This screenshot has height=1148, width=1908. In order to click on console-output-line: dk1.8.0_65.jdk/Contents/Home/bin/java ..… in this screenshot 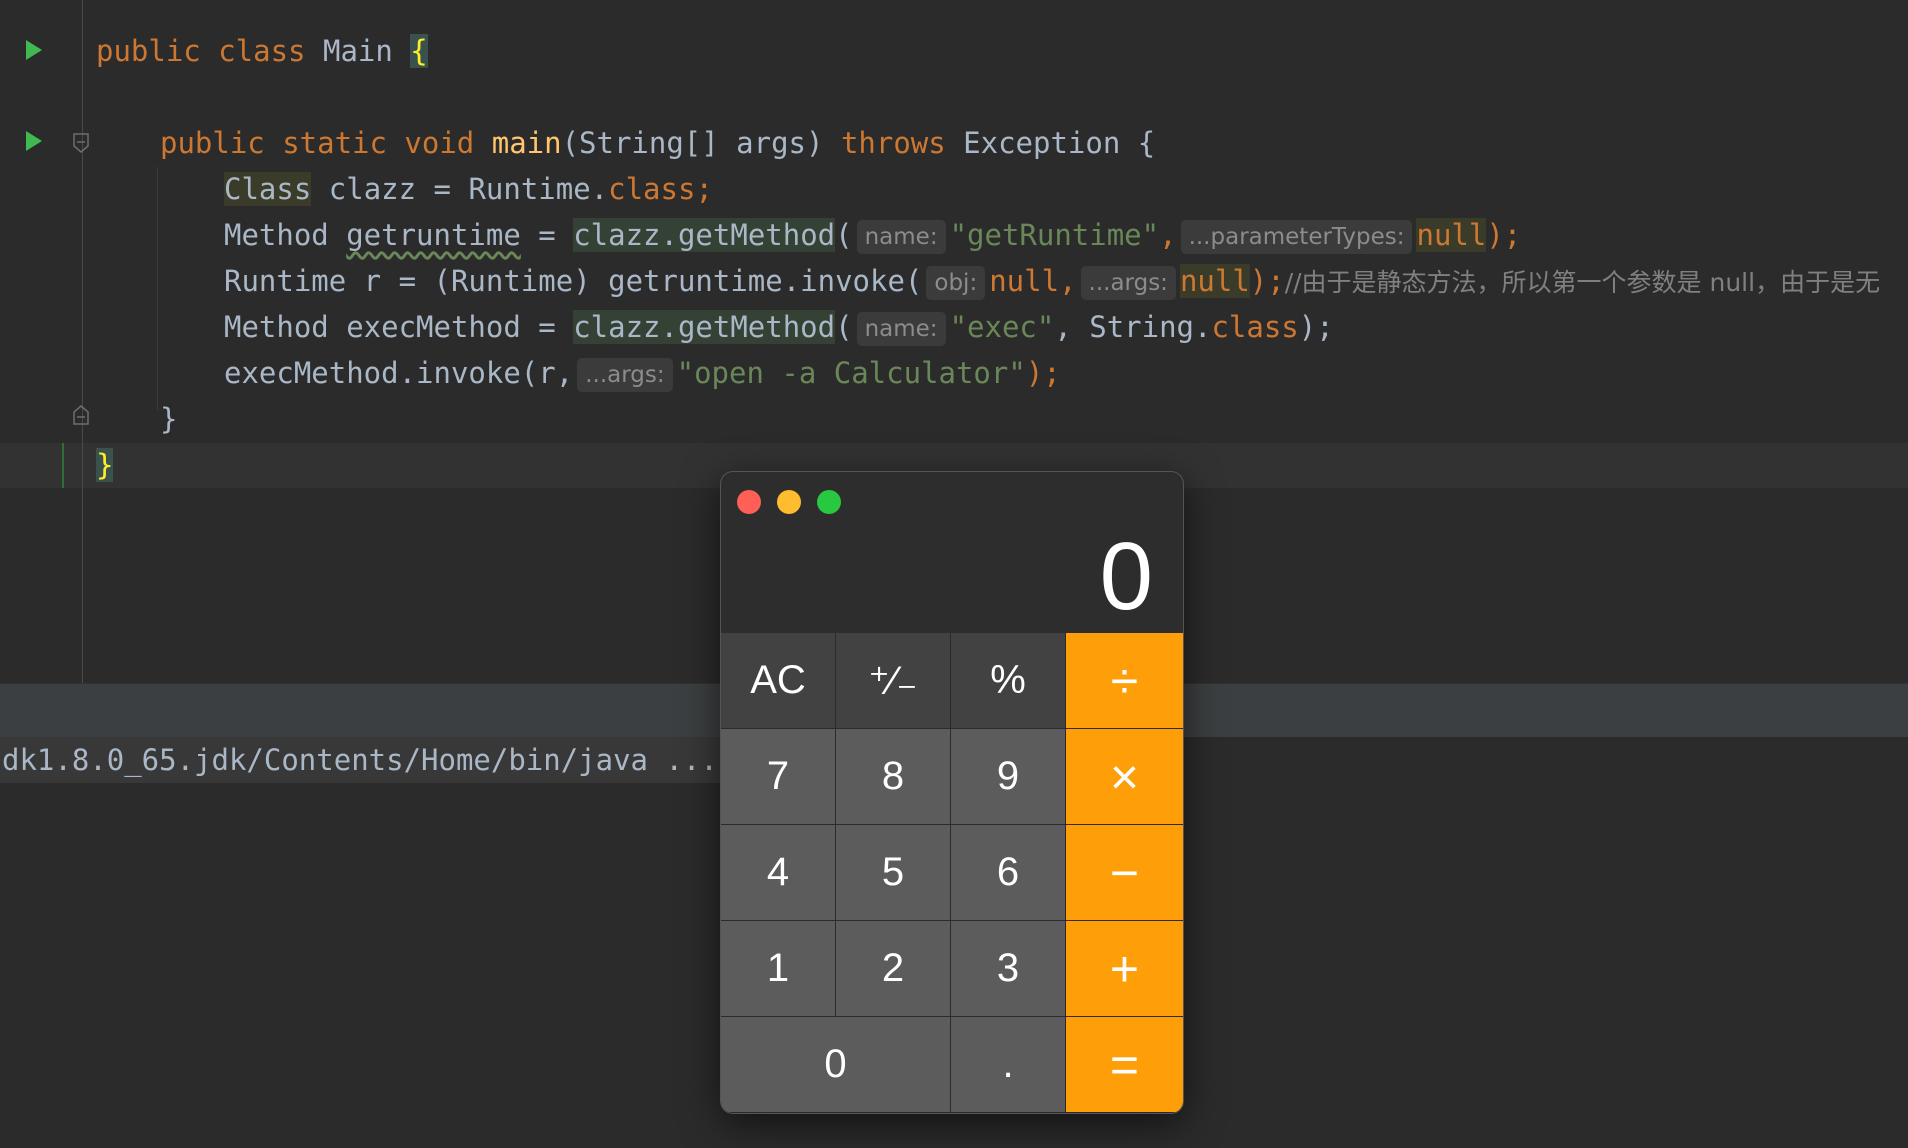, I will do `click(362, 760)`.